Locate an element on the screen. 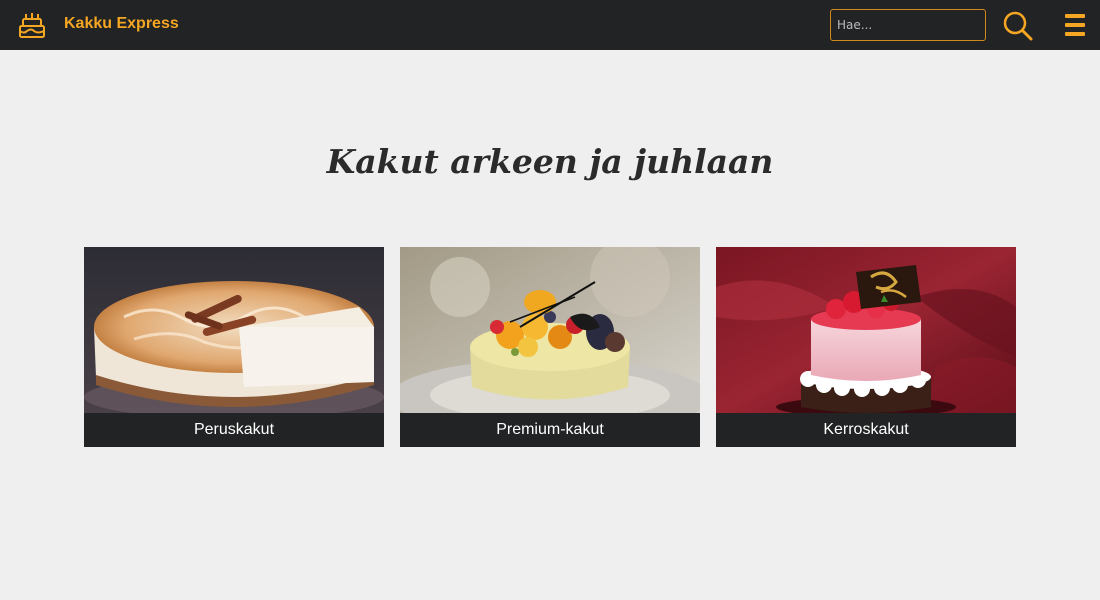 Image resolution: width=1100 pixels, height=600 pixels. search-icon is located at coordinates (1018, 26).